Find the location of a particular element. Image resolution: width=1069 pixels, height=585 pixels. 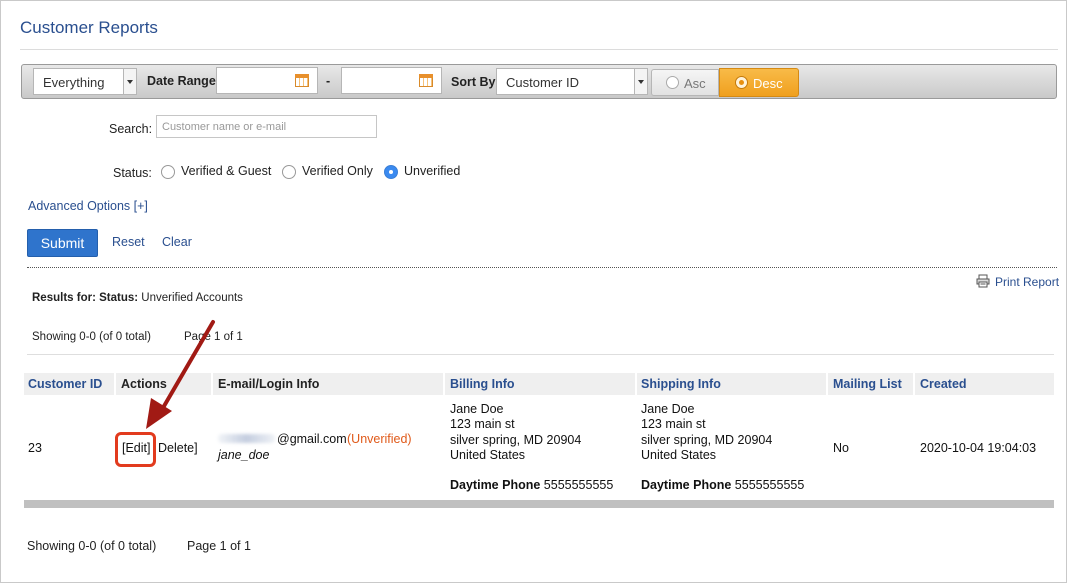

table-footer-bar is located at coordinates (539, 504).